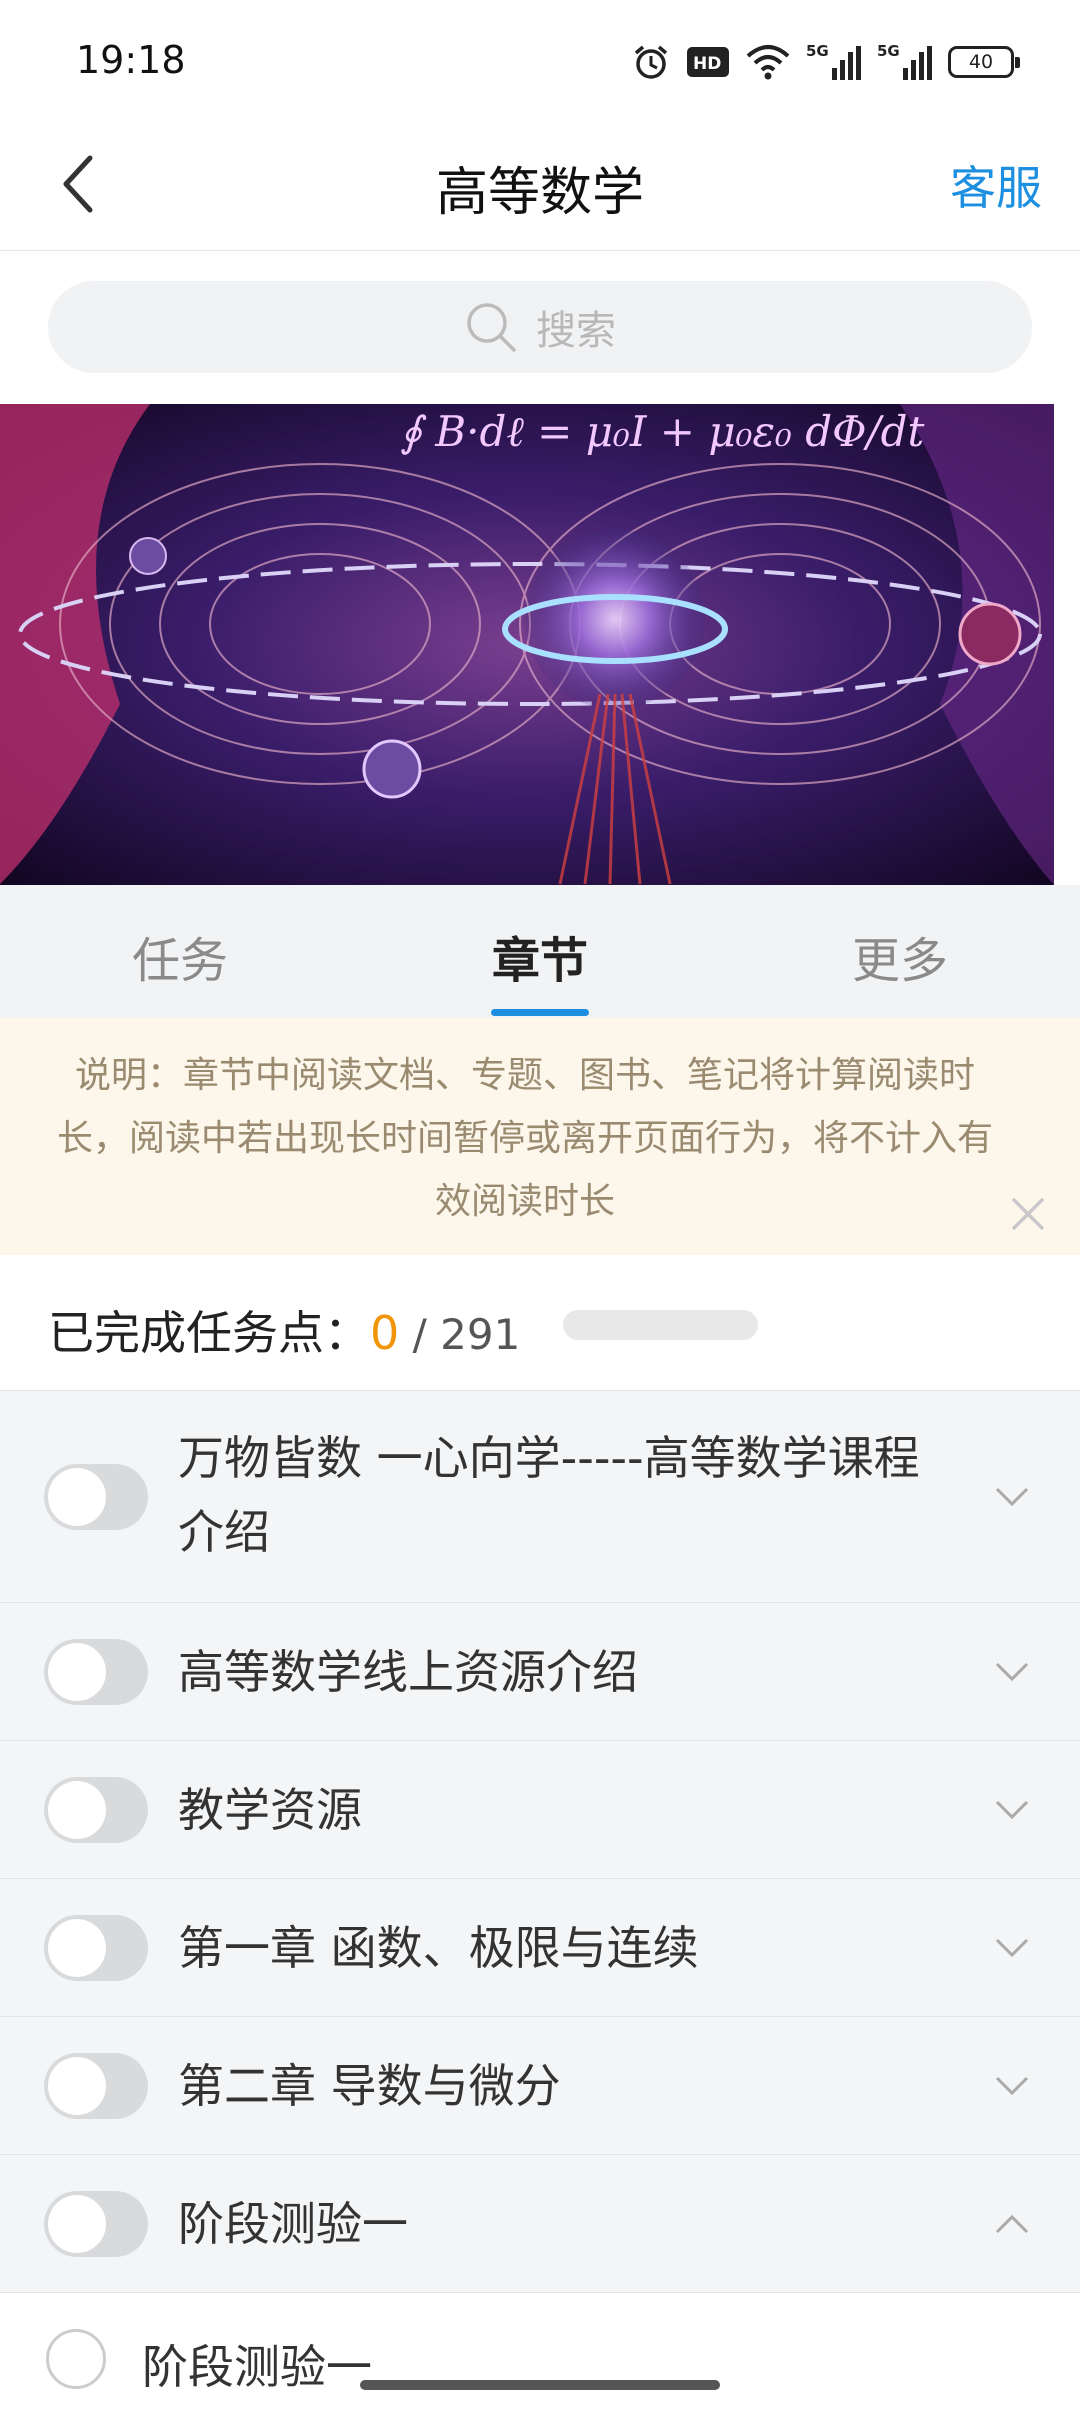 This screenshot has height=2412, width=1080. What do you see at coordinates (131, 60) in the screenshot?
I see `status-time: 19:18` at bounding box center [131, 60].